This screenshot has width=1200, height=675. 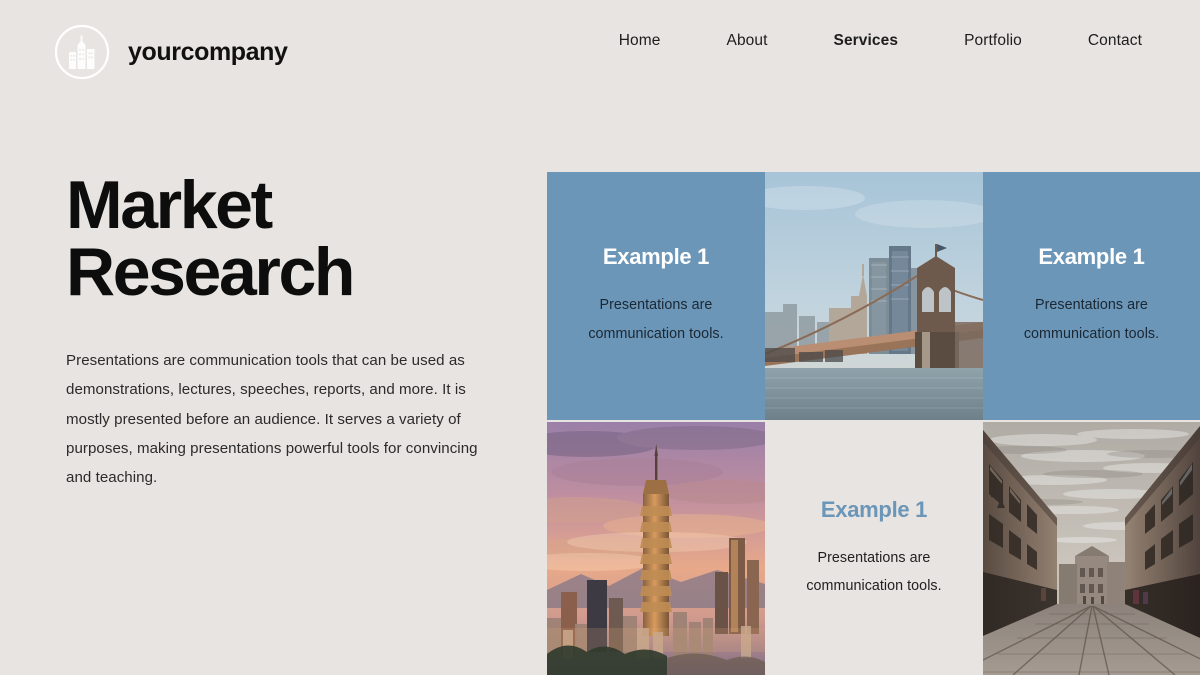 I want to click on circle-buildings-icon, so click(x=82, y=52).